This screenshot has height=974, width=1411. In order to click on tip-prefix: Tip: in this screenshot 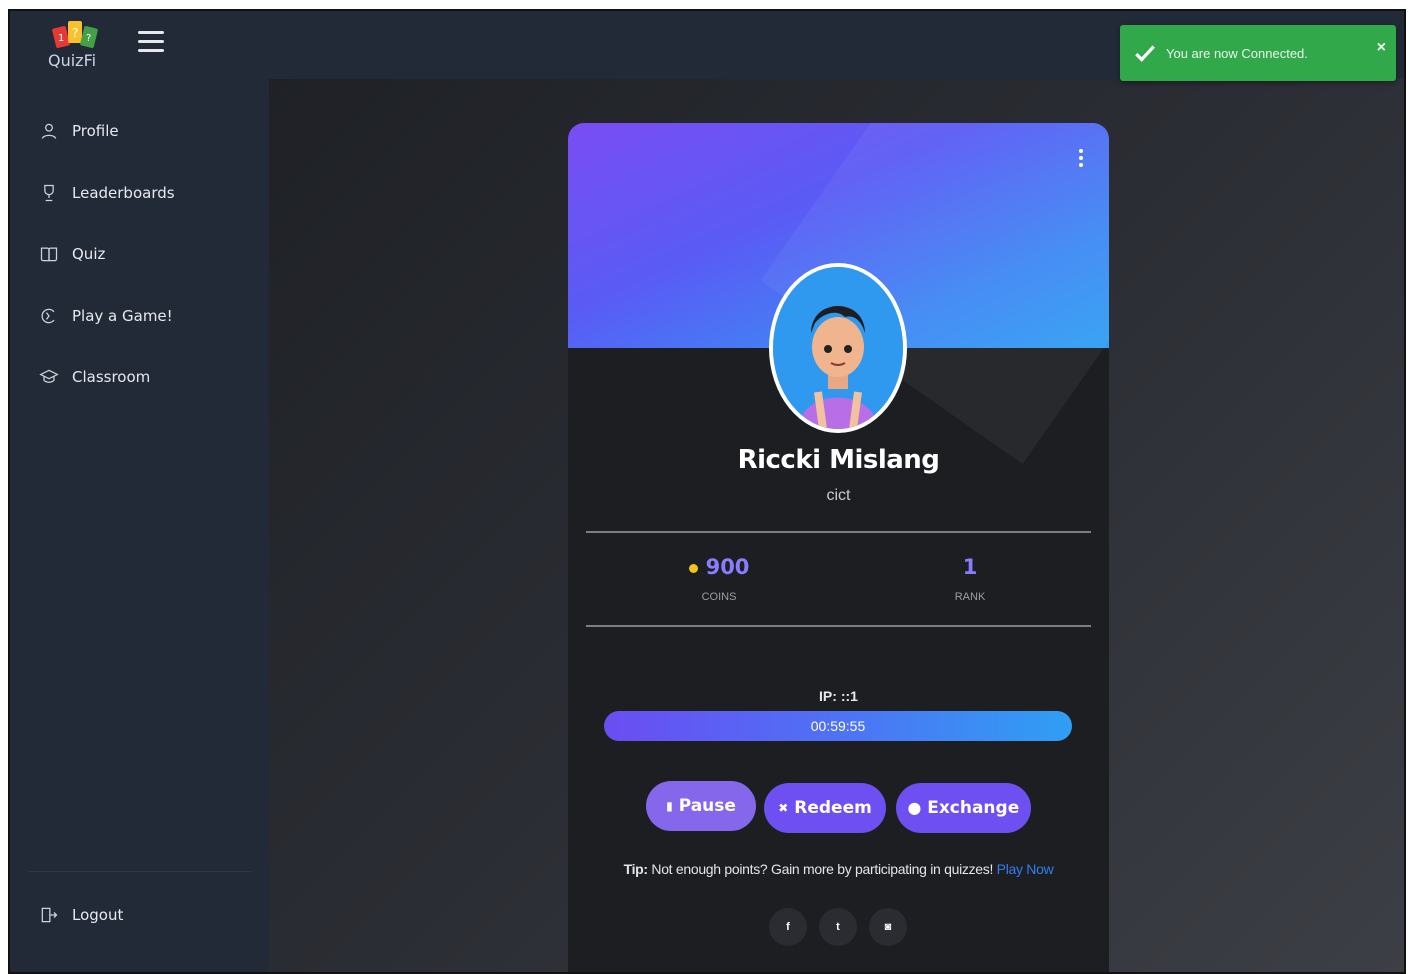, I will do `click(636, 869)`.